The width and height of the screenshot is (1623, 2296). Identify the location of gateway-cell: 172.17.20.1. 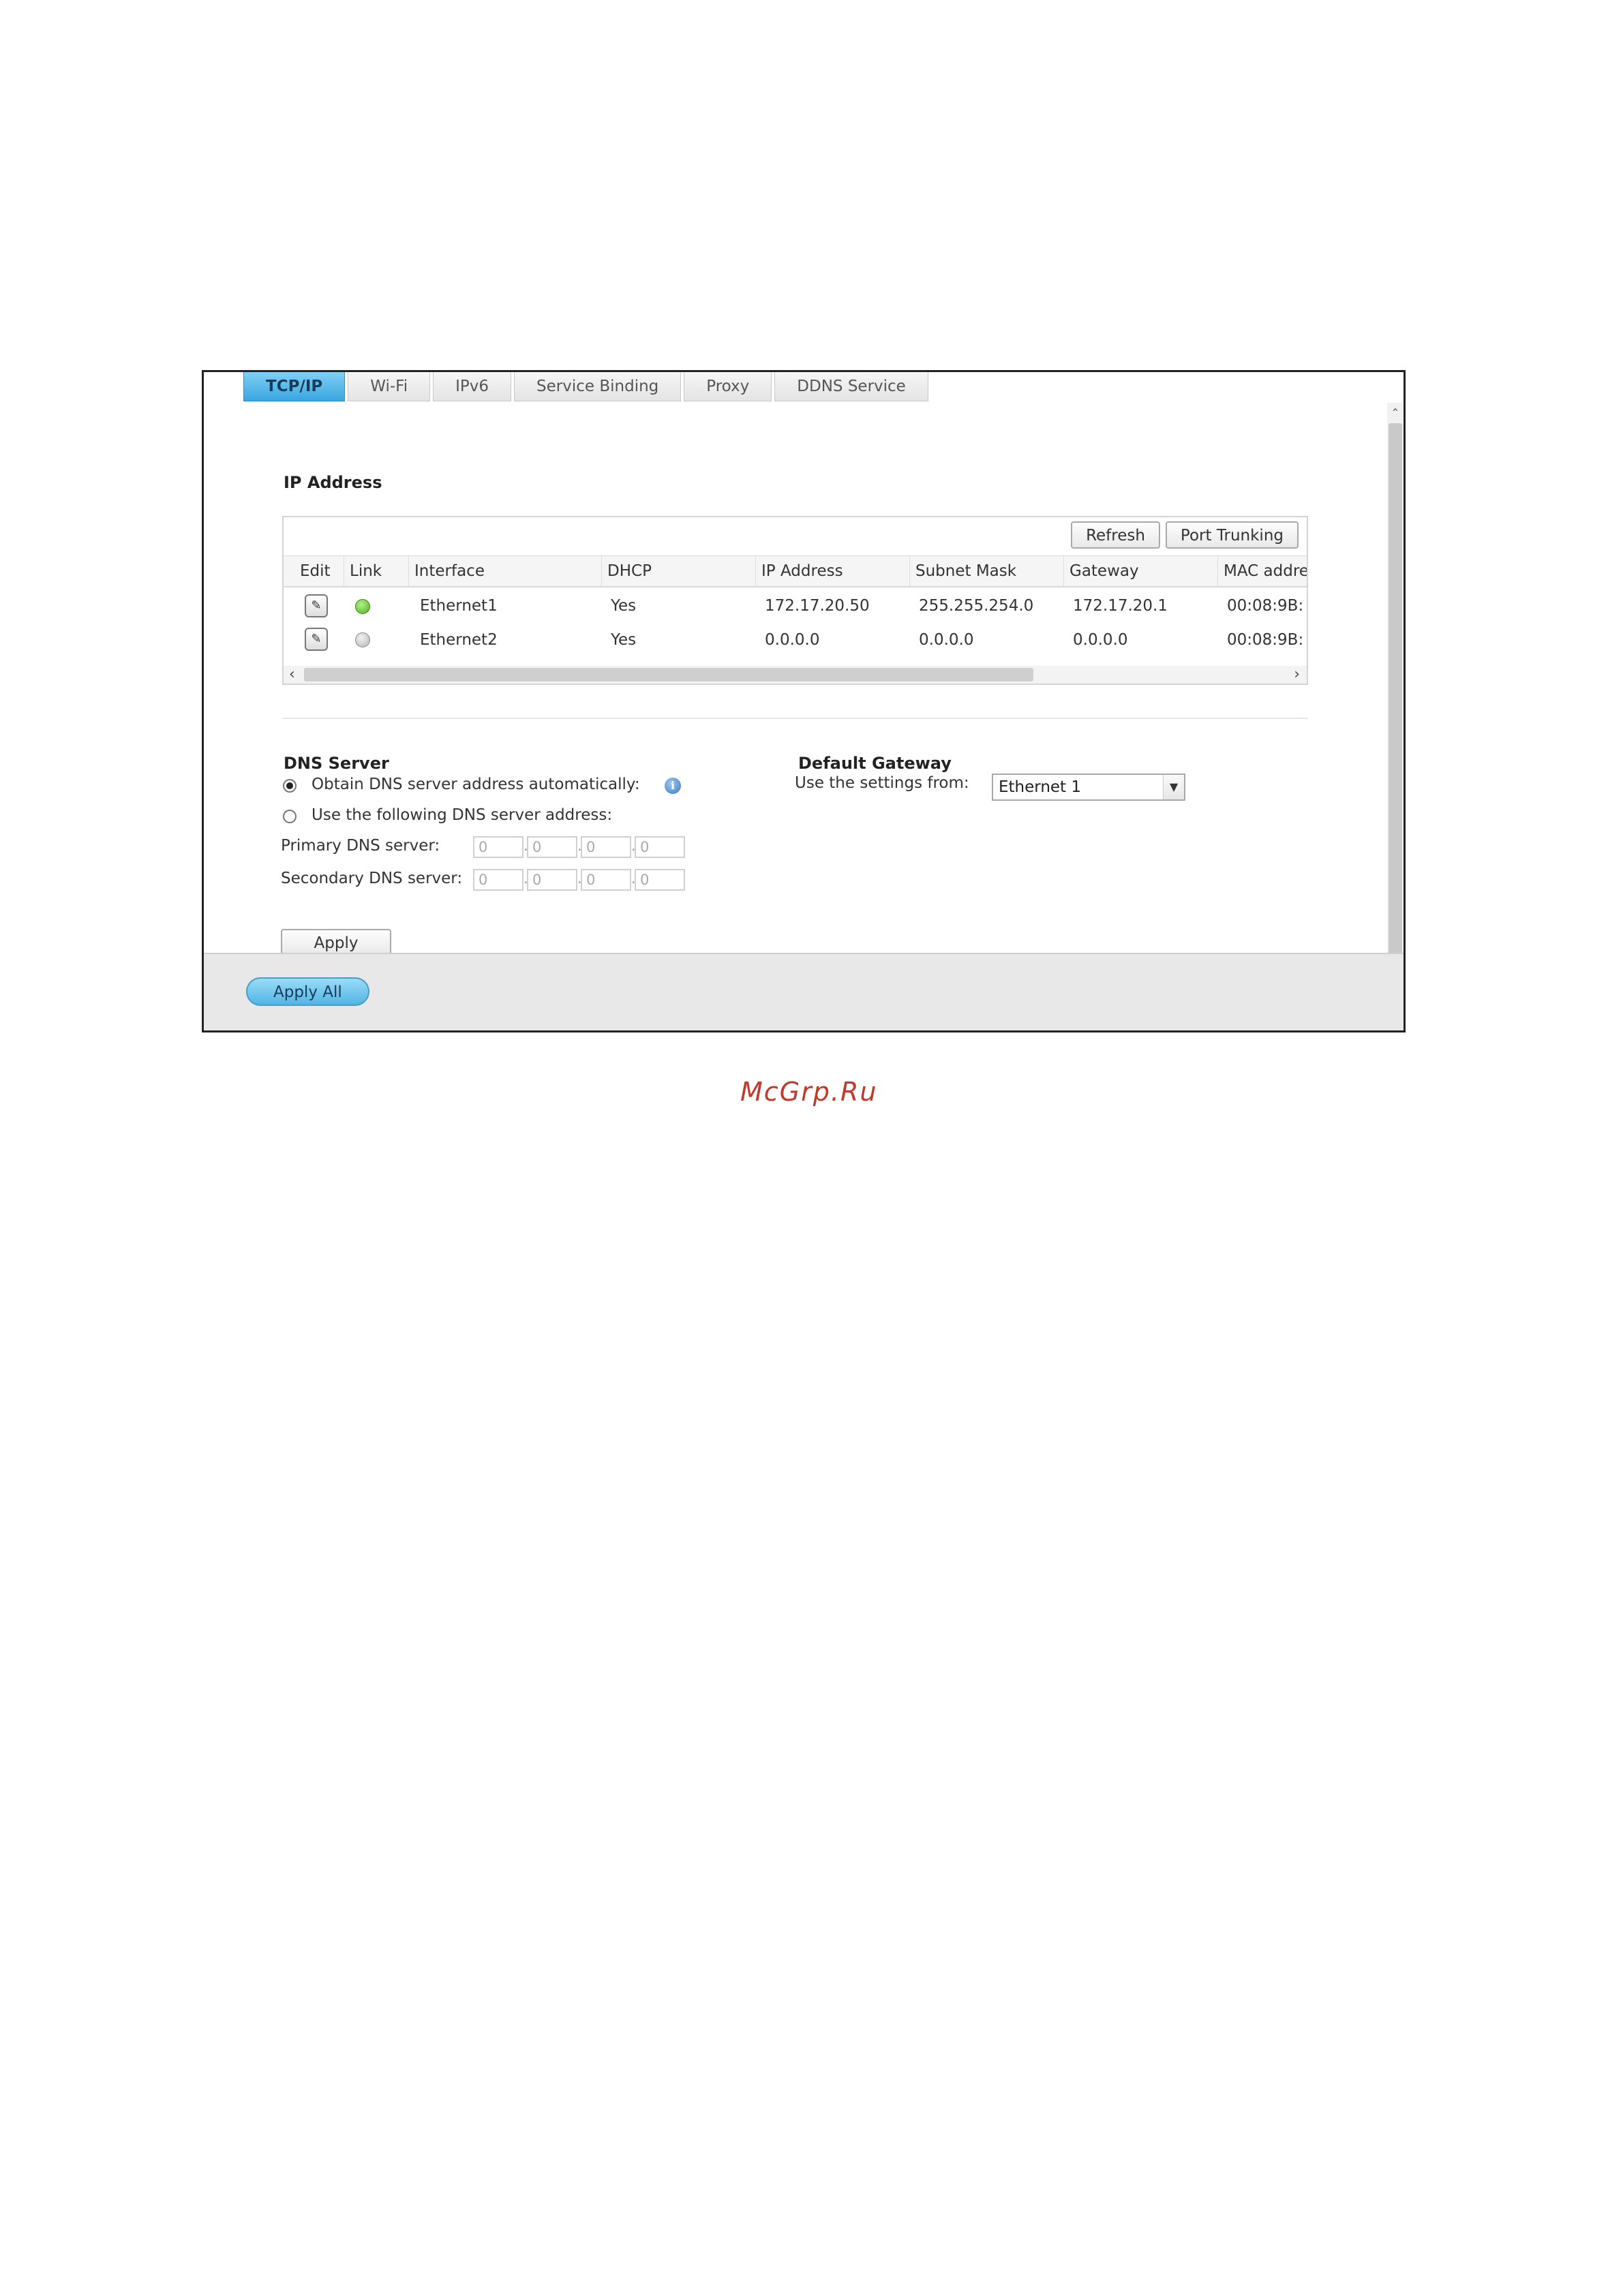
(1120, 606).